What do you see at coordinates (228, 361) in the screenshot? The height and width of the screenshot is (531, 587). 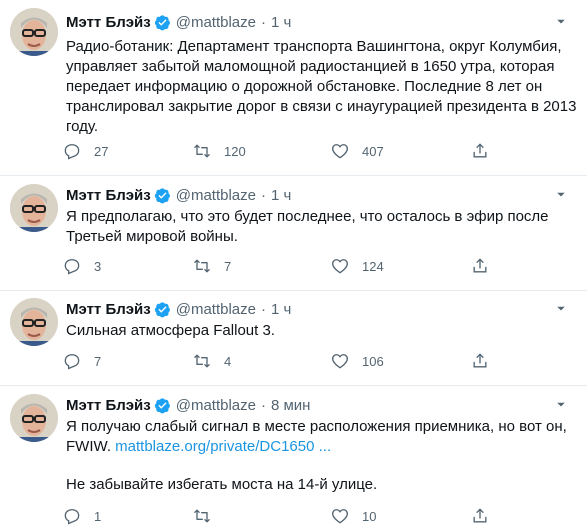 I see `retweet-count: 4` at bounding box center [228, 361].